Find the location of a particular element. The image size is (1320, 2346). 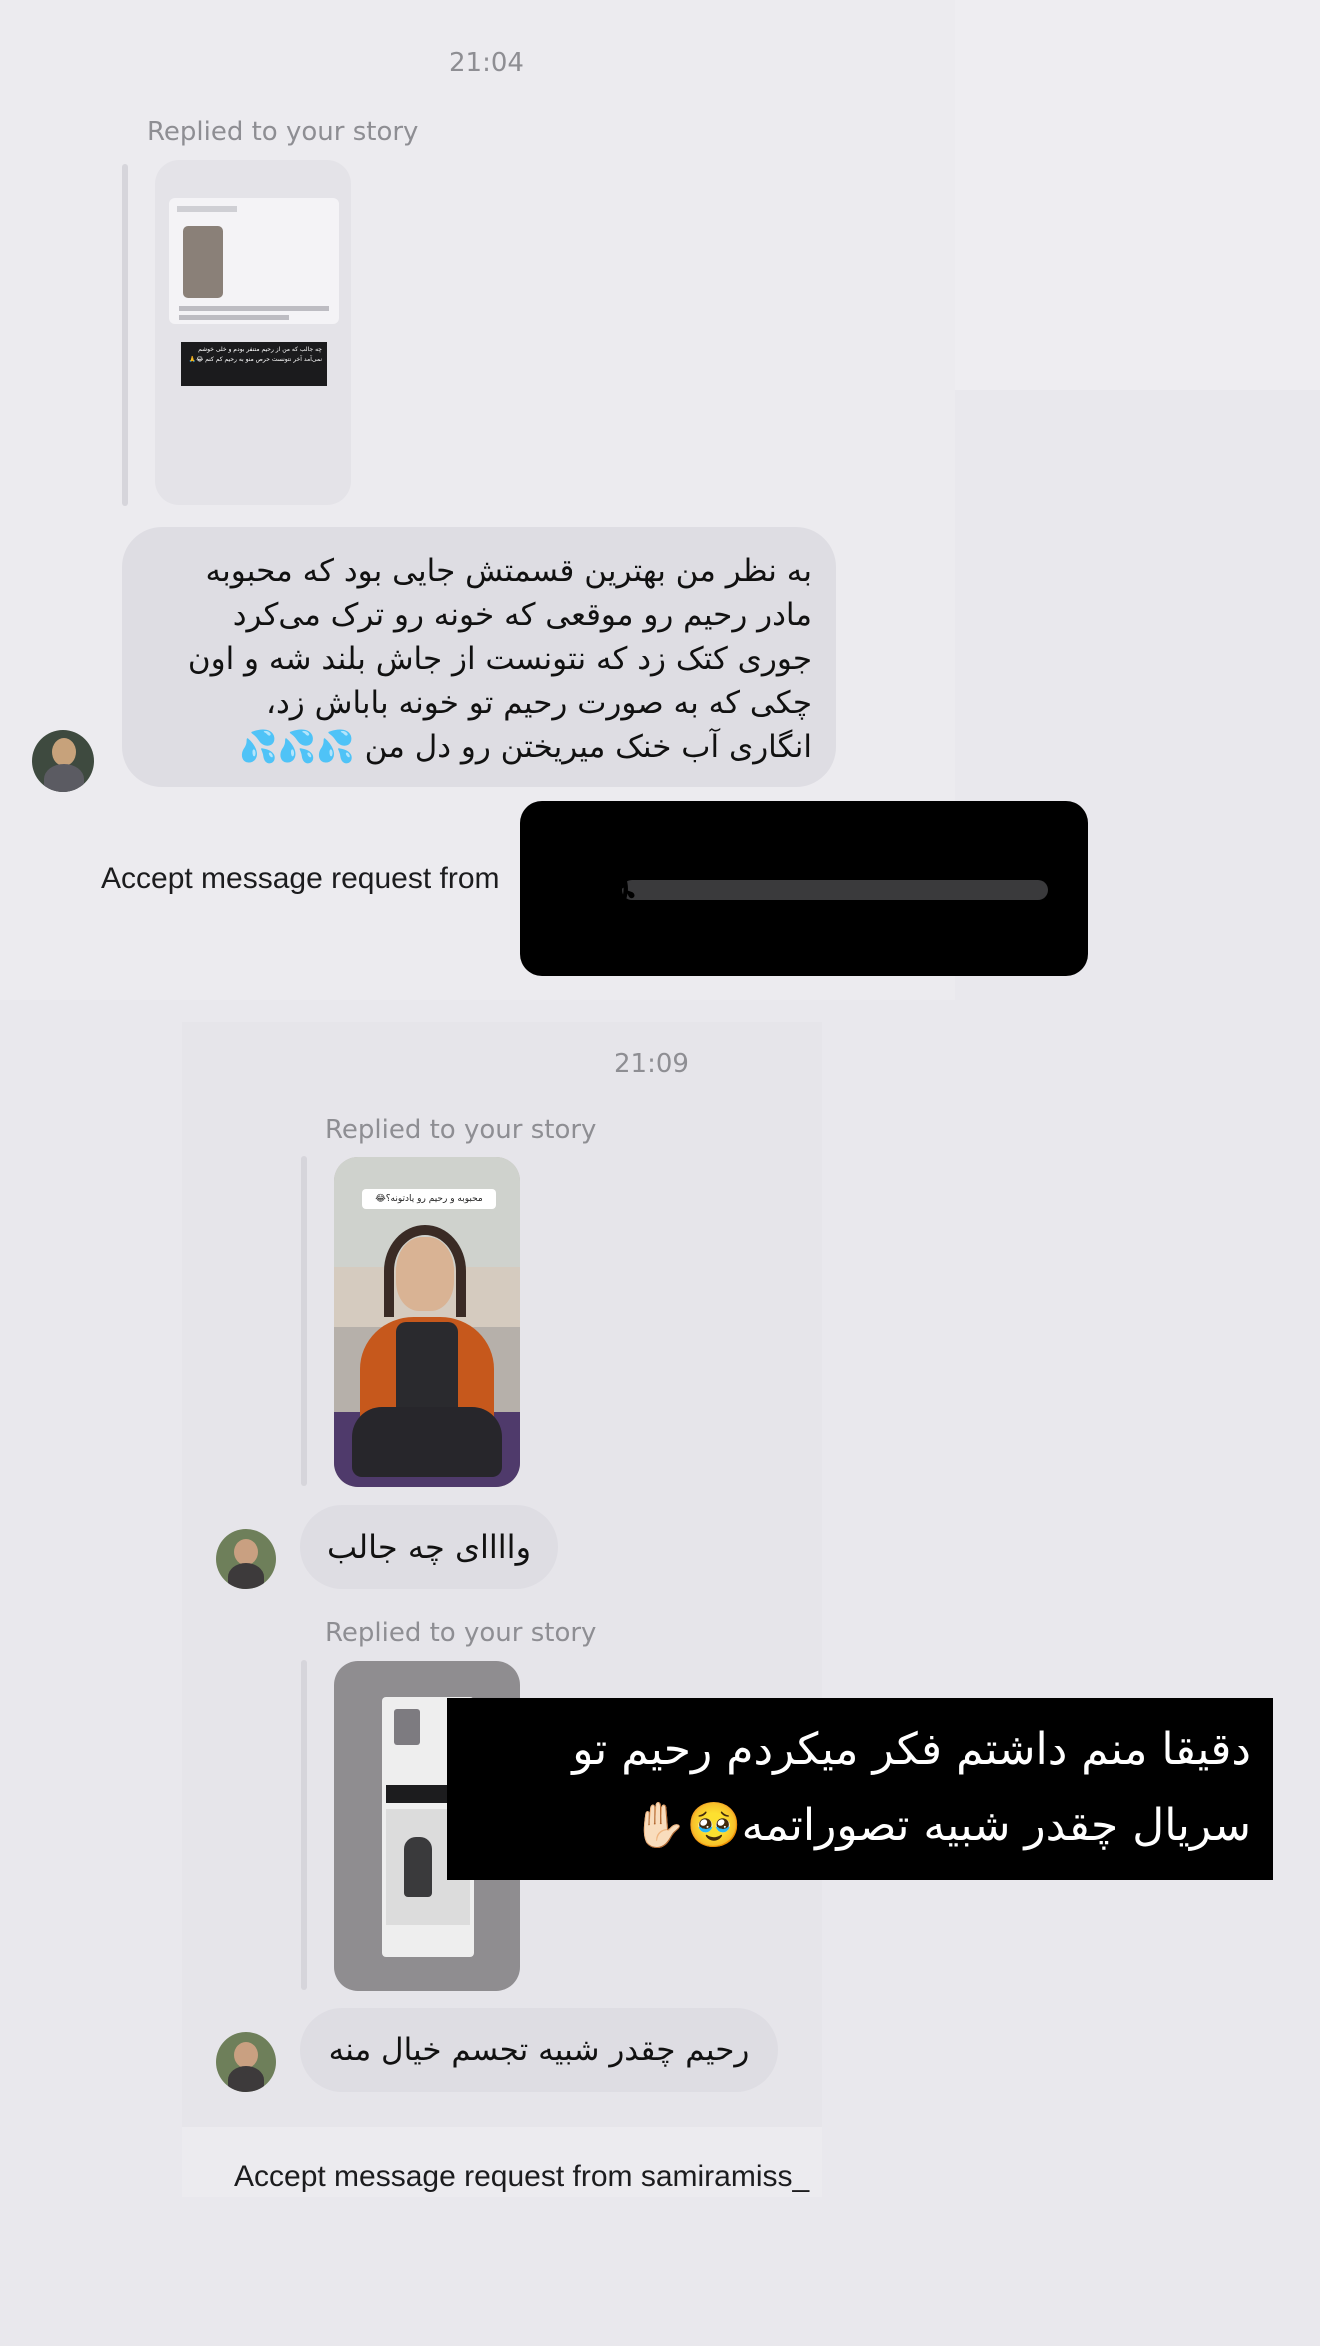

message-bubble: واااای چه جالب is located at coordinates (429, 1547).